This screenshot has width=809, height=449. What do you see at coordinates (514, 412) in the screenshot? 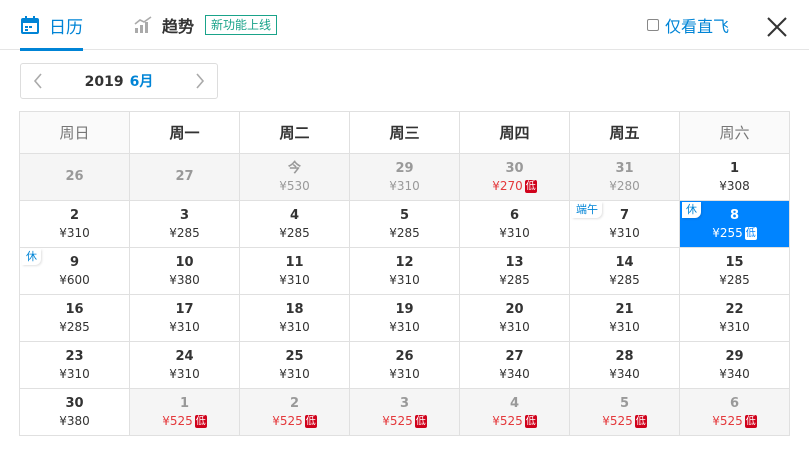
I see `calendar-day-cell: 4 ¥525 低` at bounding box center [514, 412].